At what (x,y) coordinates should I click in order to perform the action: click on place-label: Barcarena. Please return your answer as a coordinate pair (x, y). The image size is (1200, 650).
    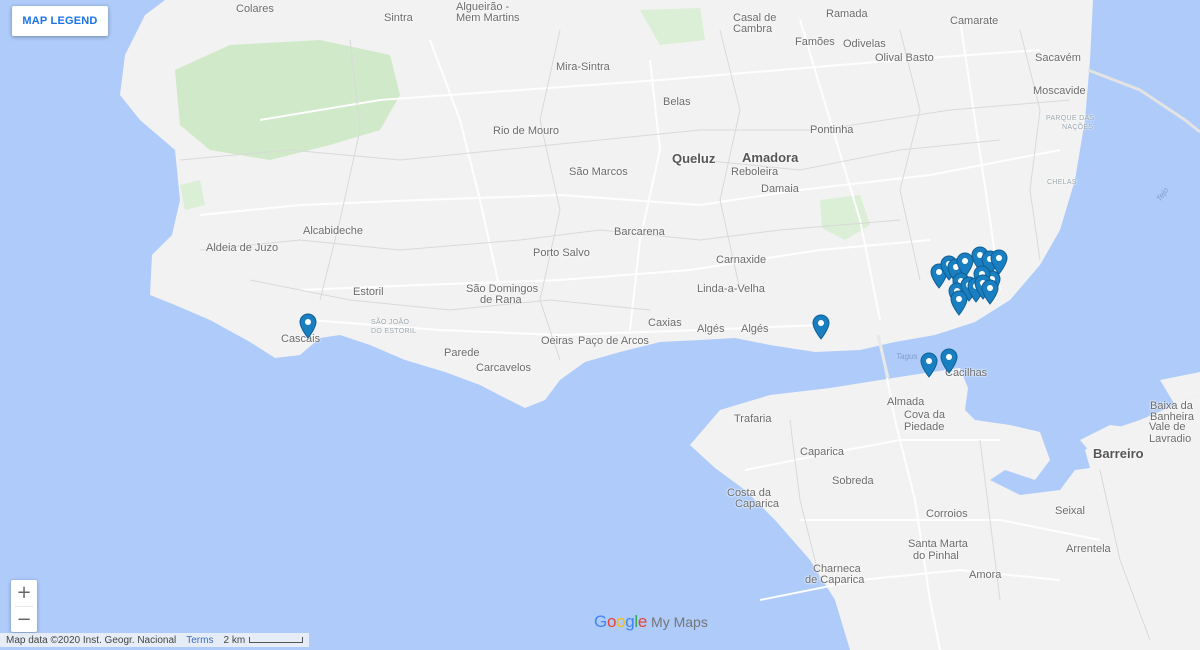
    Looking at the image, I should click on (639, 232).